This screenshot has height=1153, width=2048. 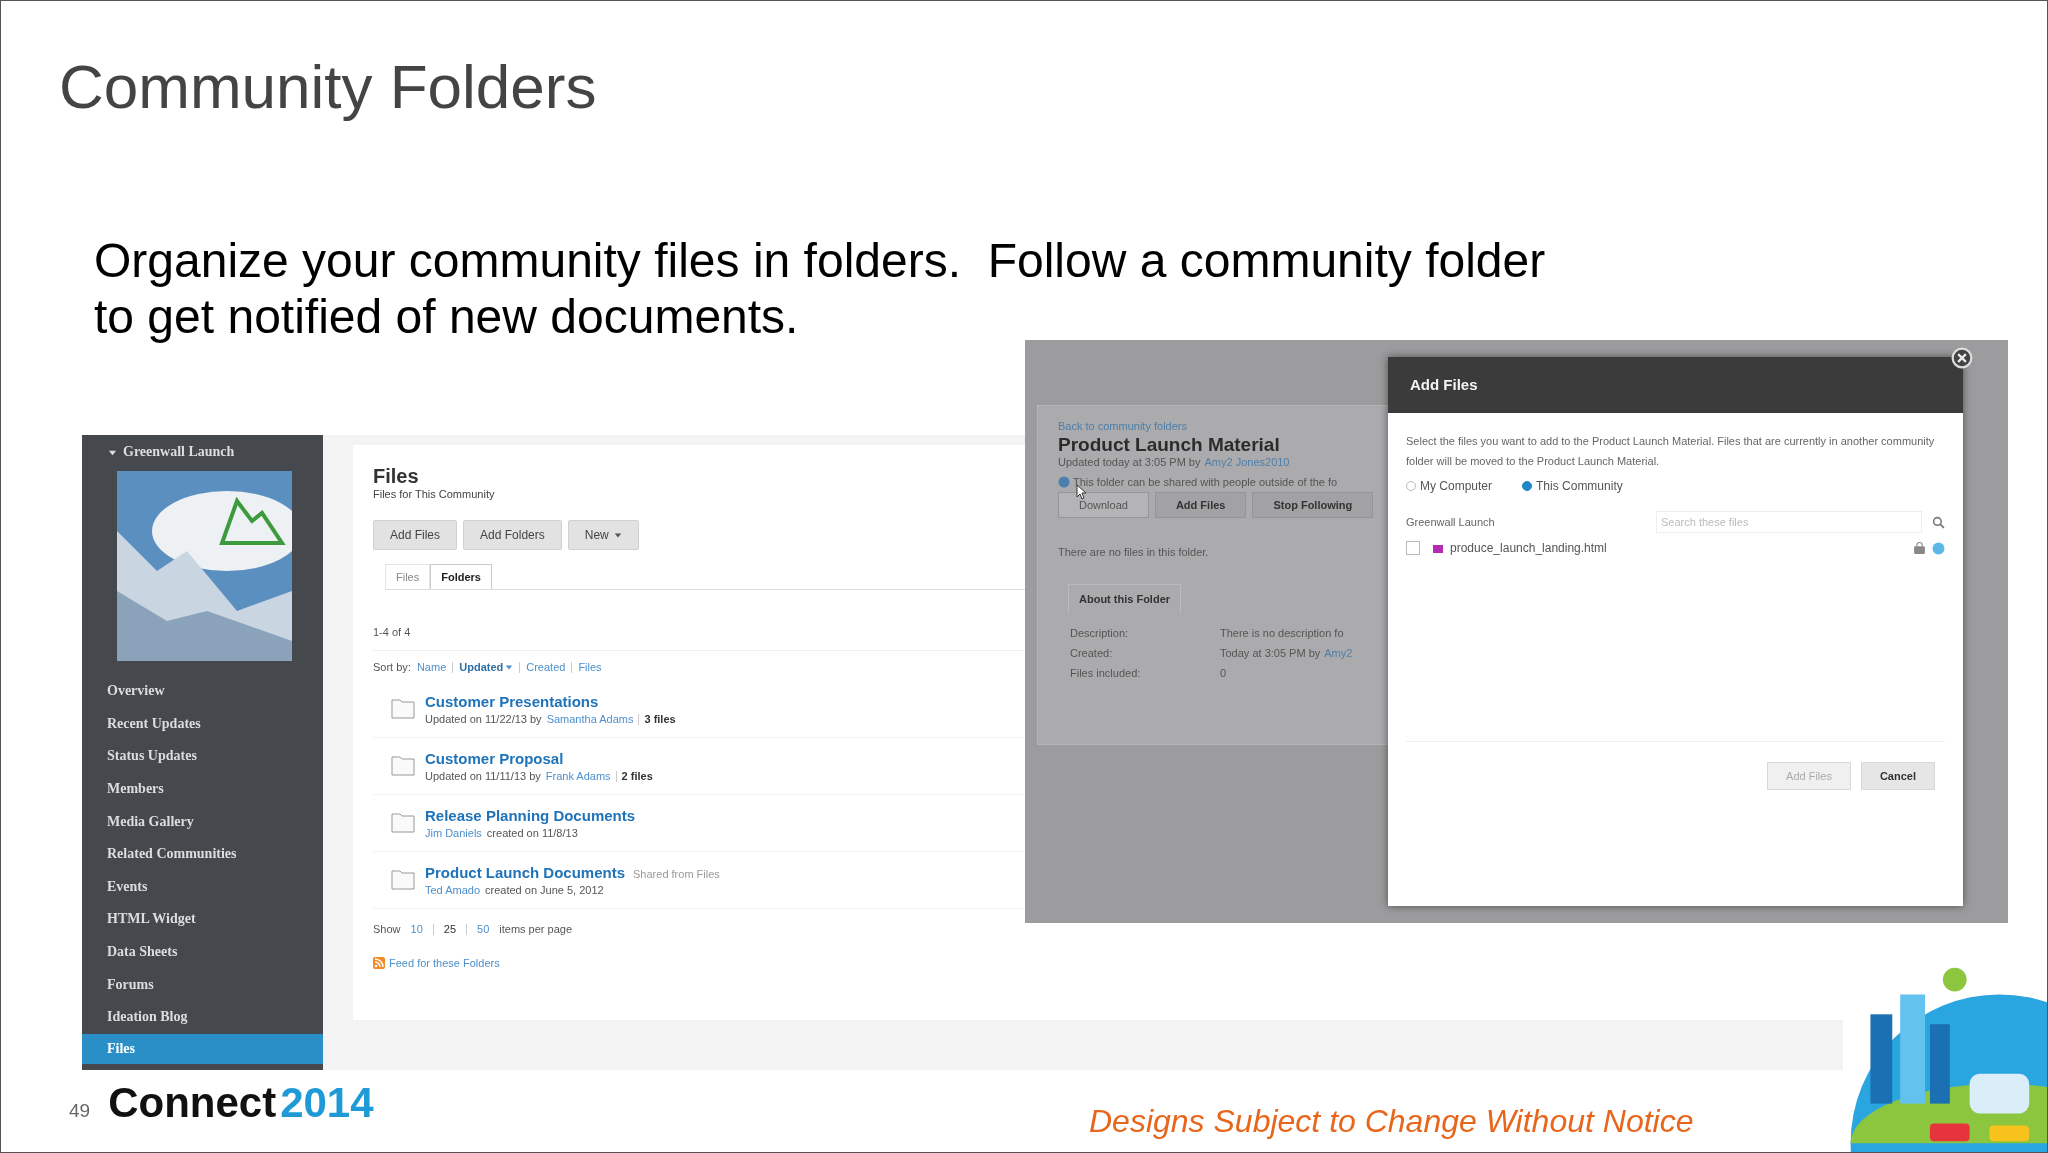 I want to click on source-radio: My Computer, so click(x=1449, y=486).